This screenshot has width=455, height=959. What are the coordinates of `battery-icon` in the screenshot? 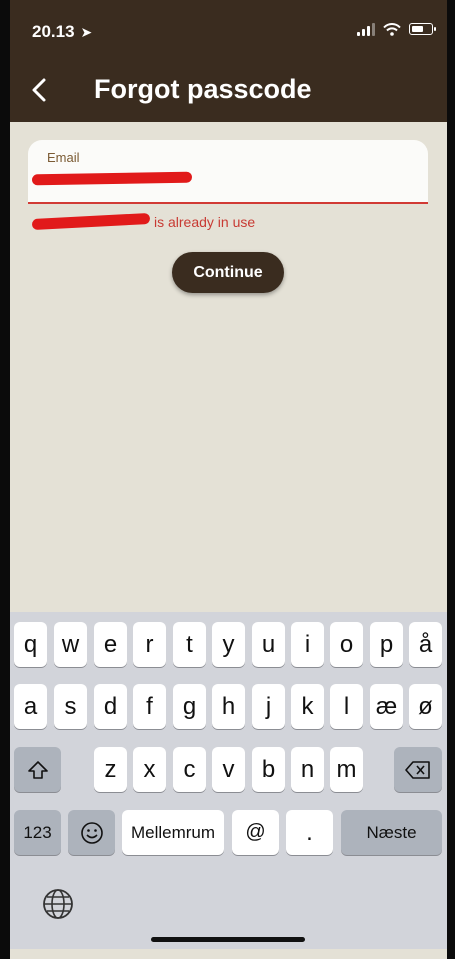 It's located at (422, 29).